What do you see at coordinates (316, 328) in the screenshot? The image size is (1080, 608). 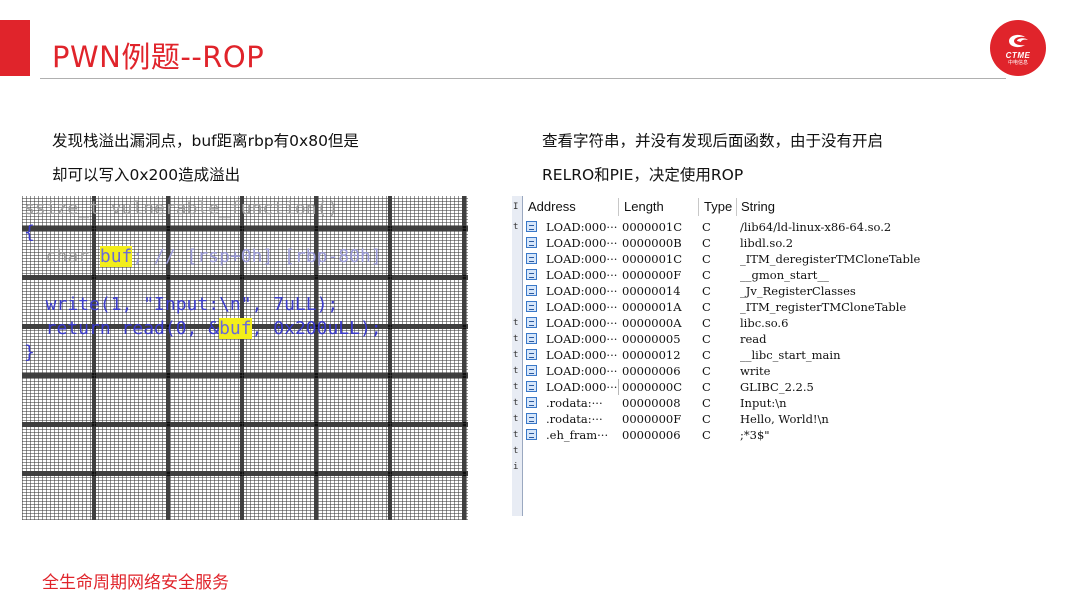 I see `code-read-suffix: , 0x200uLL);` at bounding box center [316, 328].